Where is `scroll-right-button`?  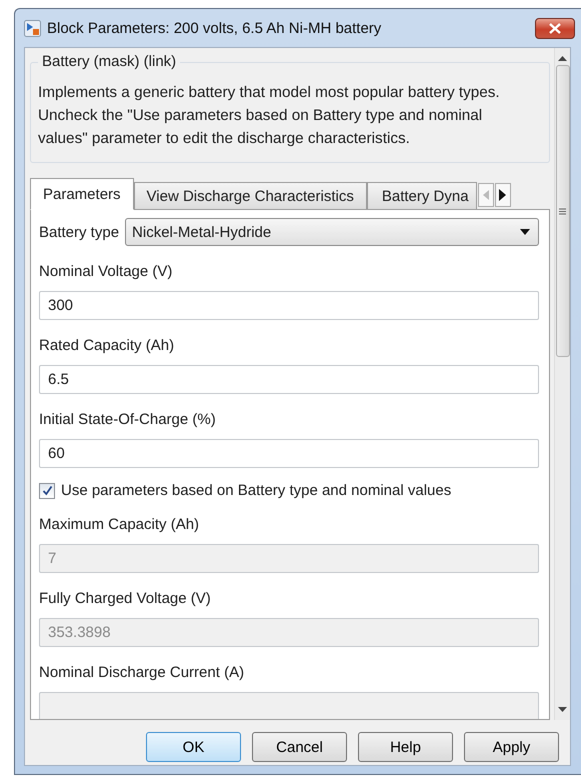
scroll-right-button is located at coordinates (502, 195).